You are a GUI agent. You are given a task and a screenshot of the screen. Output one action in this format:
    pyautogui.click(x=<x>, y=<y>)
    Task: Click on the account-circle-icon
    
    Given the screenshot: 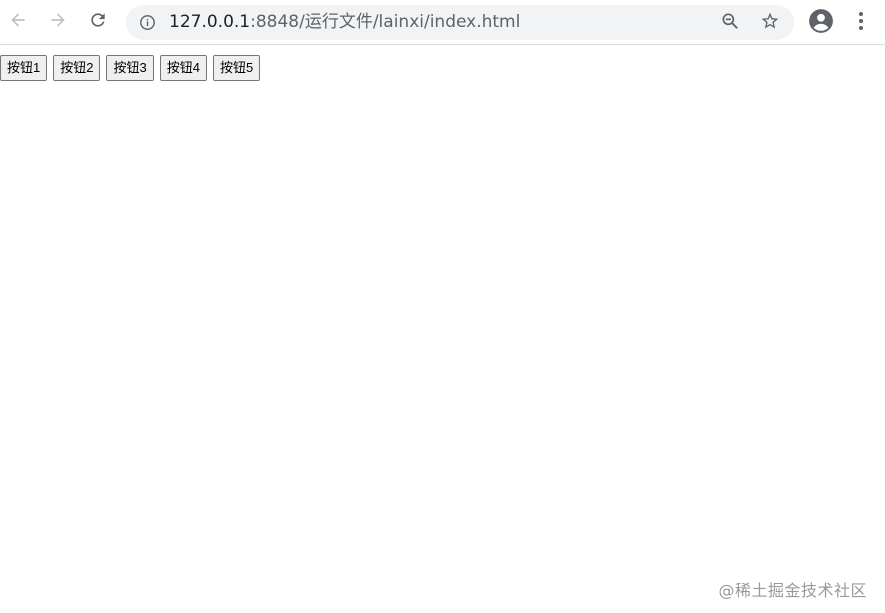 What is the action you would take?
    pyautogui.click(x=821, y=23)
    